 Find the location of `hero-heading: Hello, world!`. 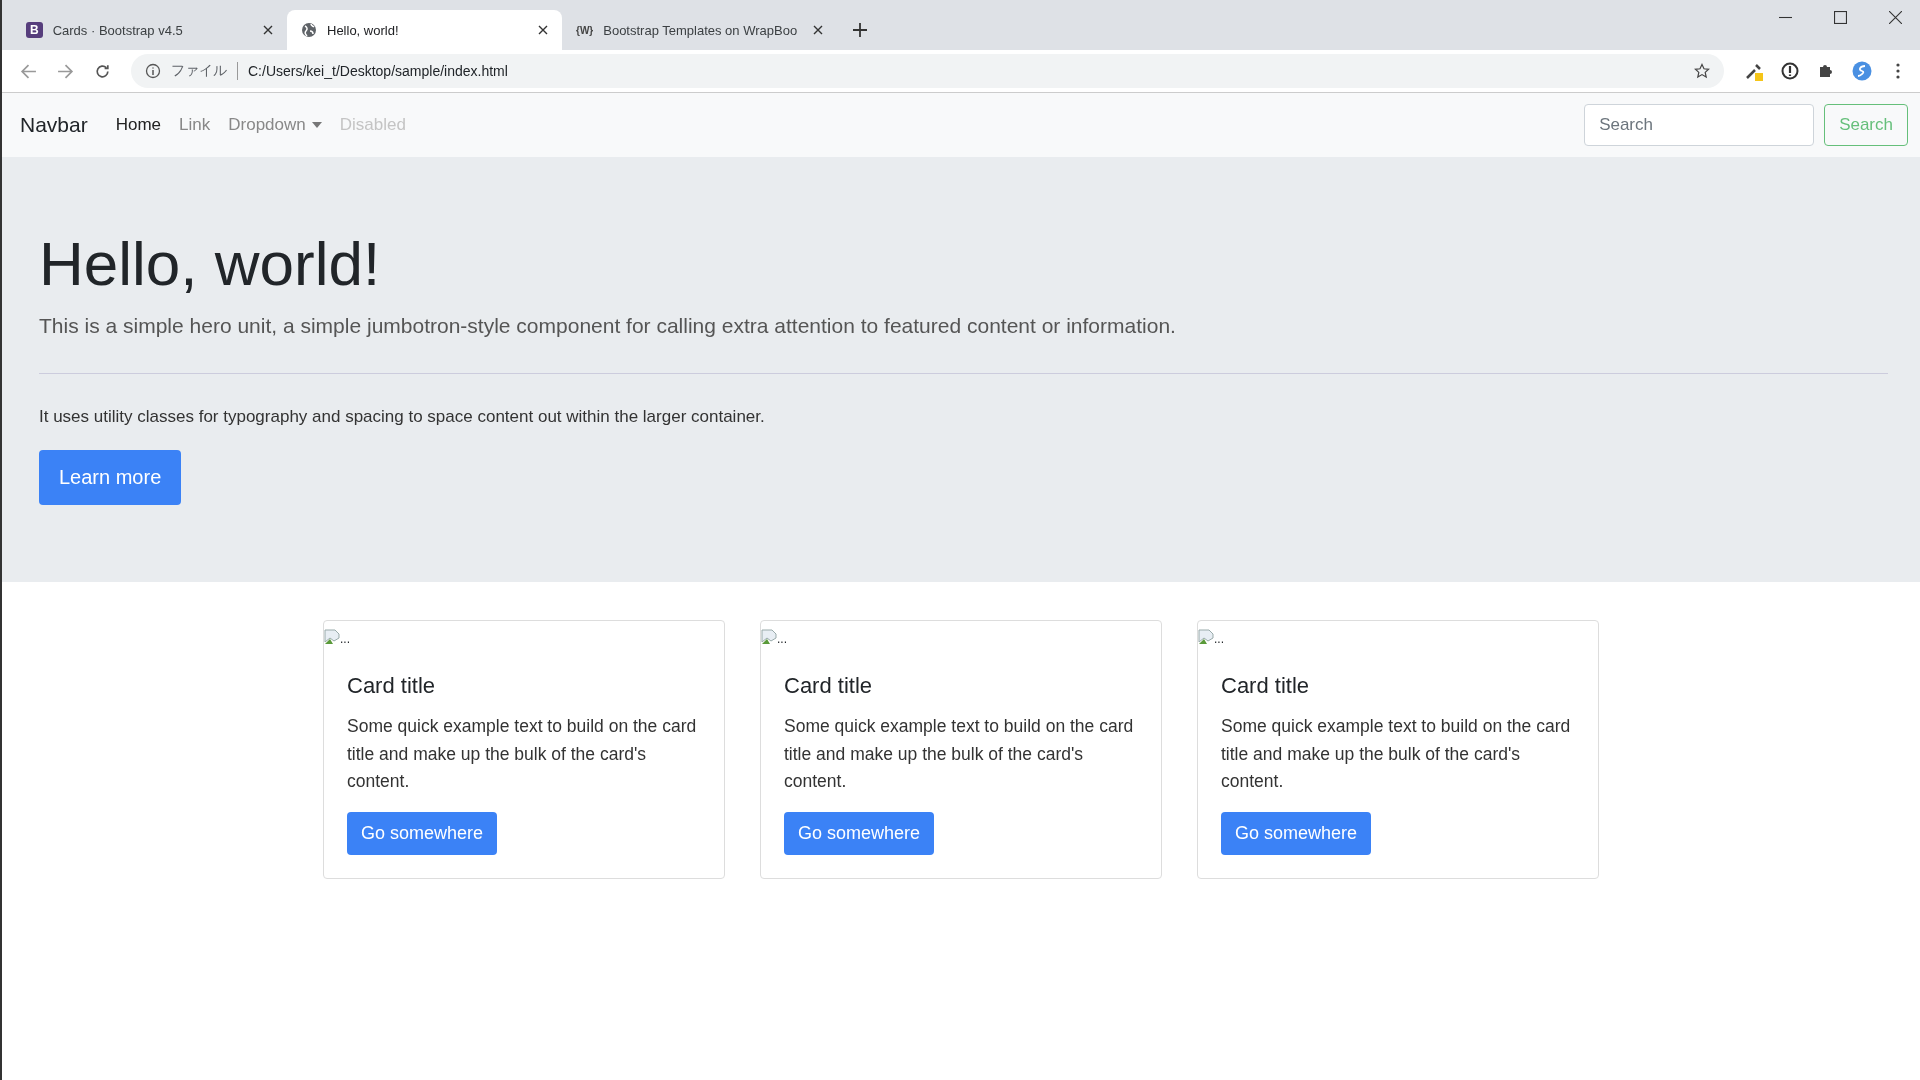

hero-heading: Hello, world! is located at coordinates (210, 264).